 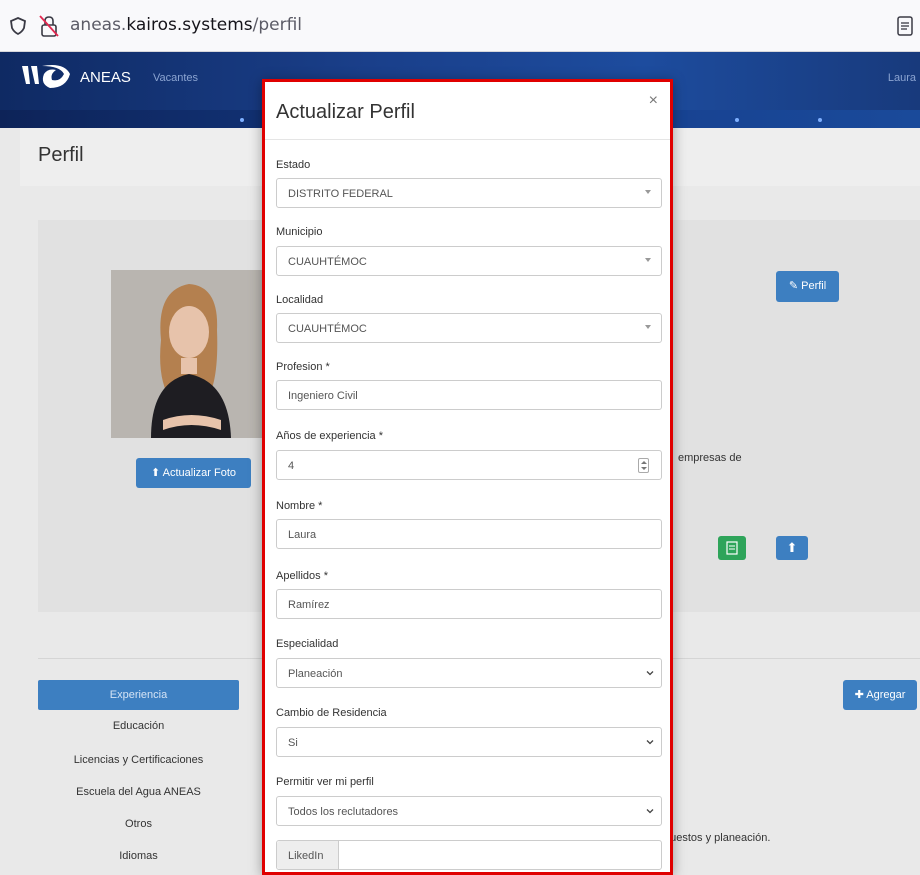 What do you see at coordinates (277, 25) in the screenshot?
I see `url-path: /perfil` at bounding box center [277, 25].